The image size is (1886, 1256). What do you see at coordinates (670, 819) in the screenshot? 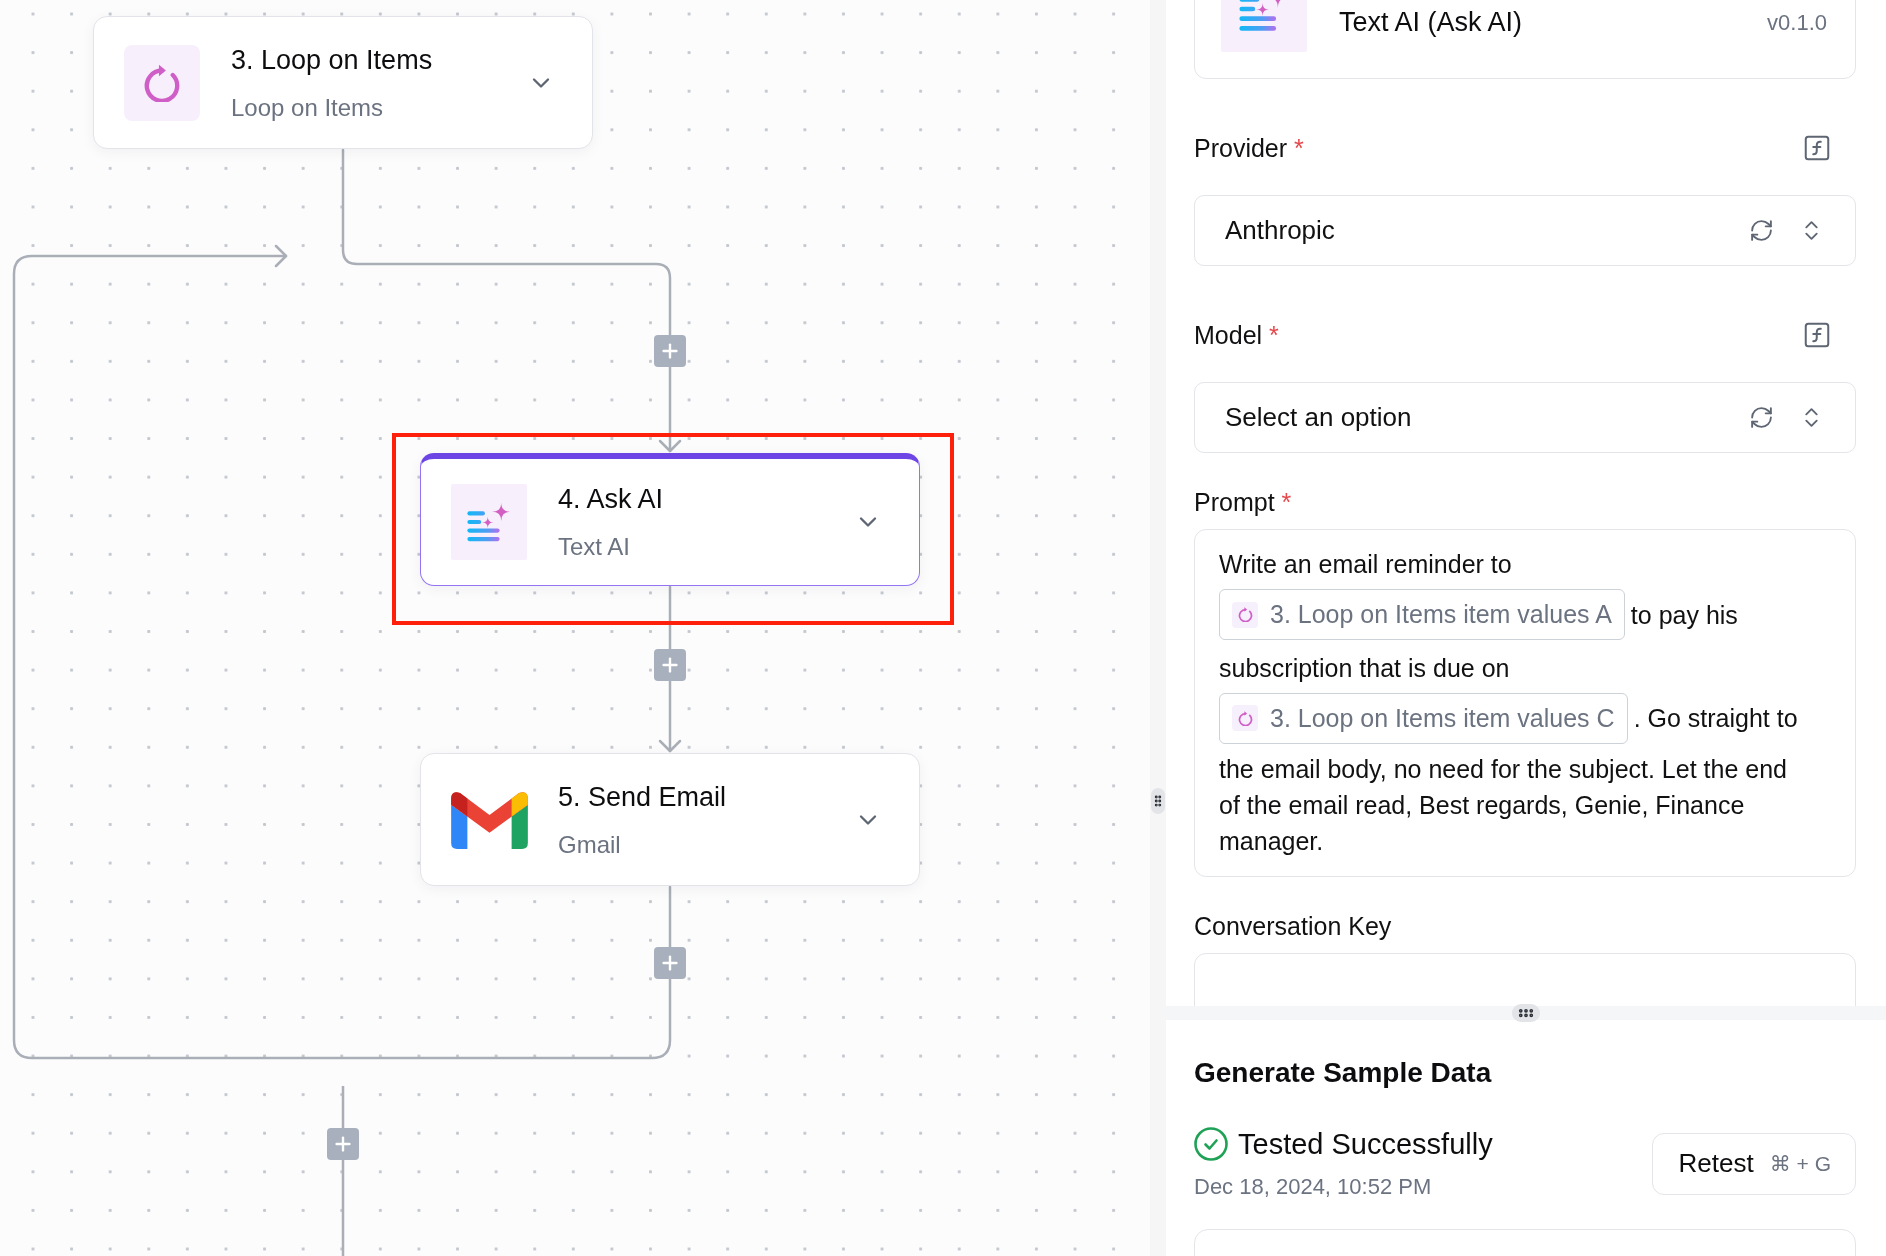
I see `step-node: 5. Send Email Gmail` at bounding box center [670, 819].